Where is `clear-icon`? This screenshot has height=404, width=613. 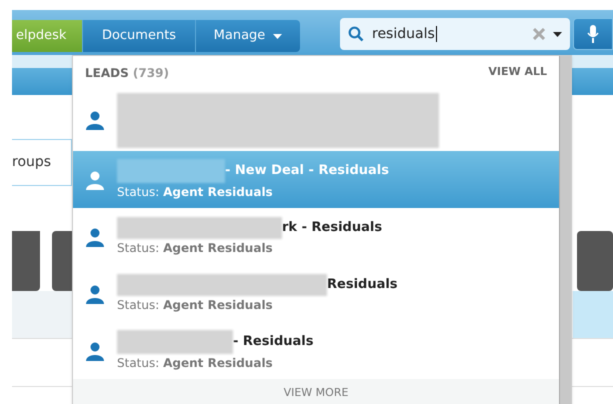 clear-icon is located at coordinates (539, 34).